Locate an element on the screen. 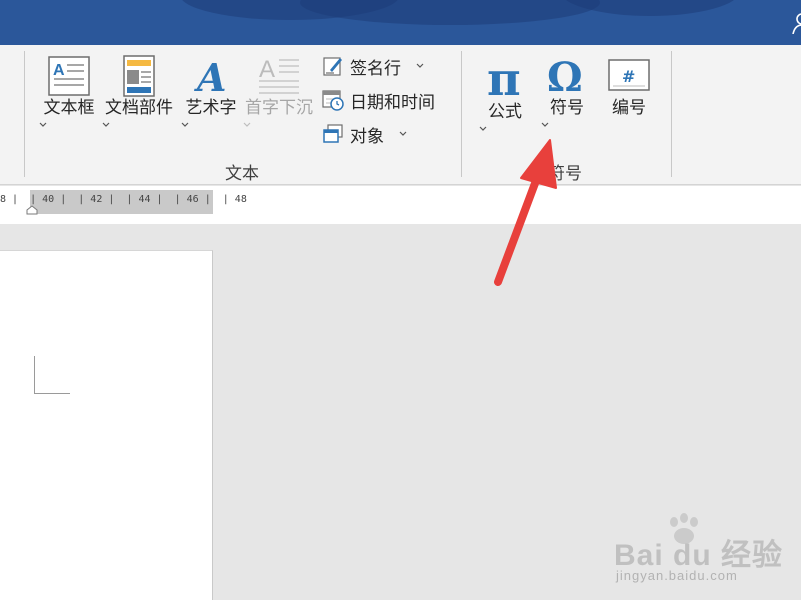 The width and height of the screenshot is (801, 600). calendar-clock-icon is located at coordinates (333, 100).